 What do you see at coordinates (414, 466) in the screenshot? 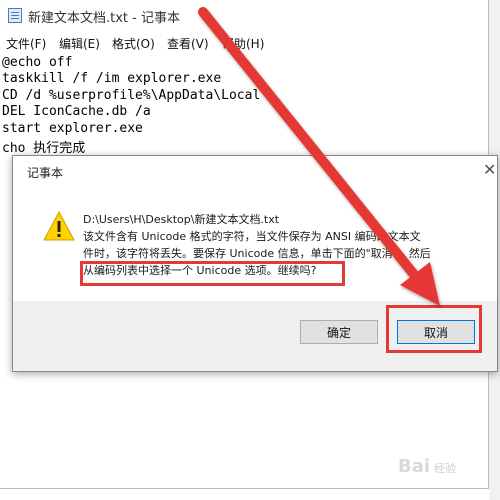
I see `watermark-text: Bai` at bounding box center [414, 466].